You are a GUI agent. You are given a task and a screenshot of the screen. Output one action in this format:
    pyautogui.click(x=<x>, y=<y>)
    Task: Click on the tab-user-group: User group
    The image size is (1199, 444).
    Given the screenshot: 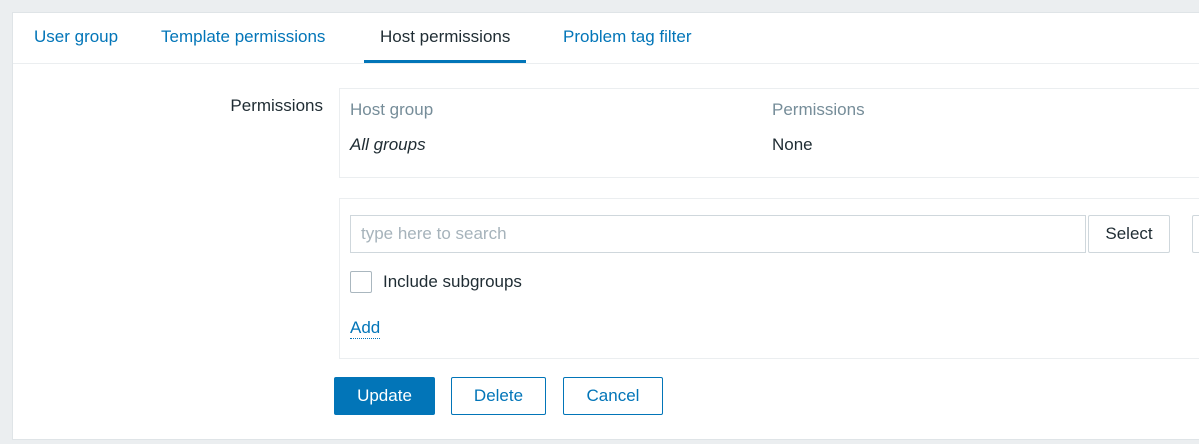 What is the action you would take?
    pyautogui.click(x=76, y=38)
    